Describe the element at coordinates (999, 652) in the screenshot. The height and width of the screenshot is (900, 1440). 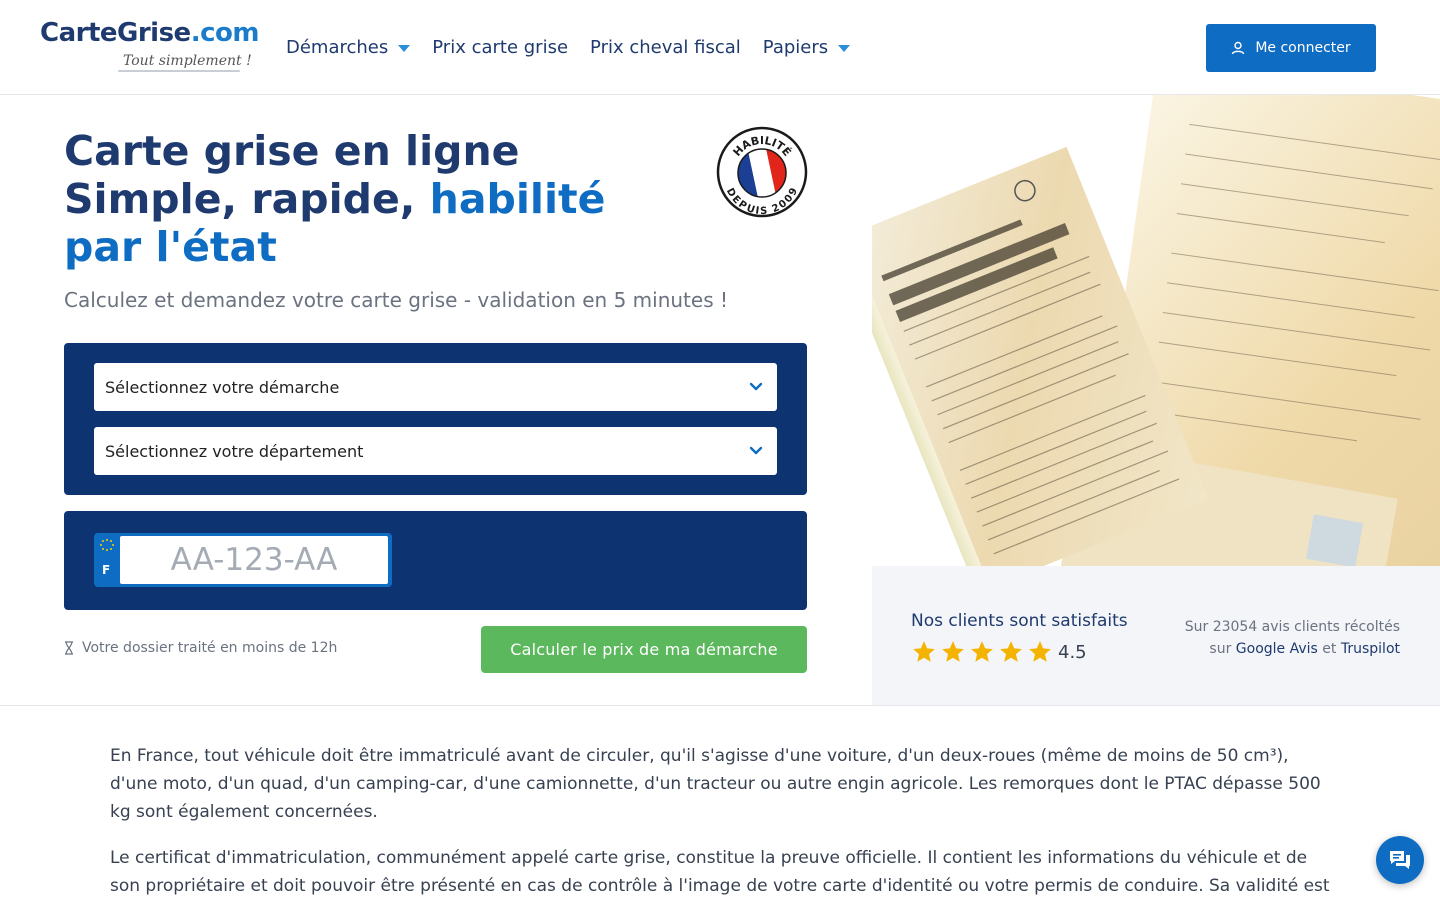
I see `rating-stars: 4.5` at that location.